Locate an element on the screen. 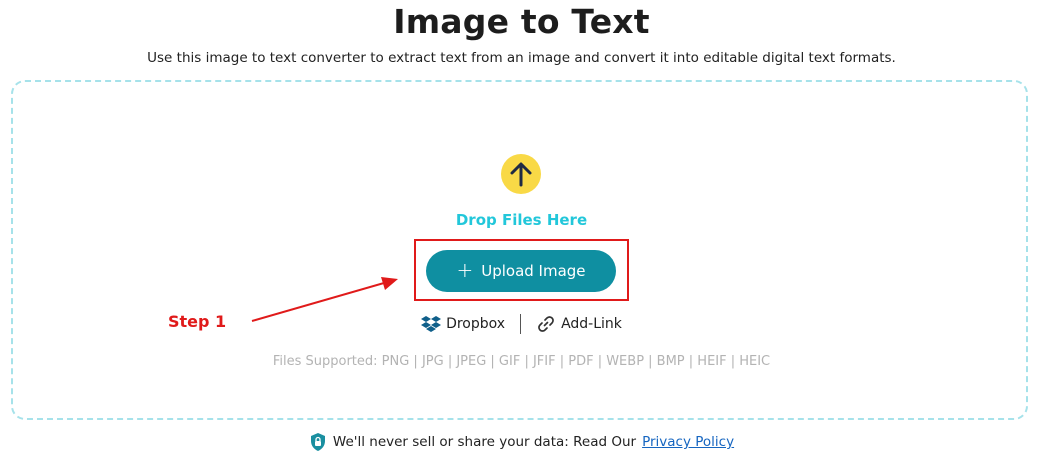 This screenshot has width=1043, height=456. page-title: Image to Text is located at coordinates (521, 21).